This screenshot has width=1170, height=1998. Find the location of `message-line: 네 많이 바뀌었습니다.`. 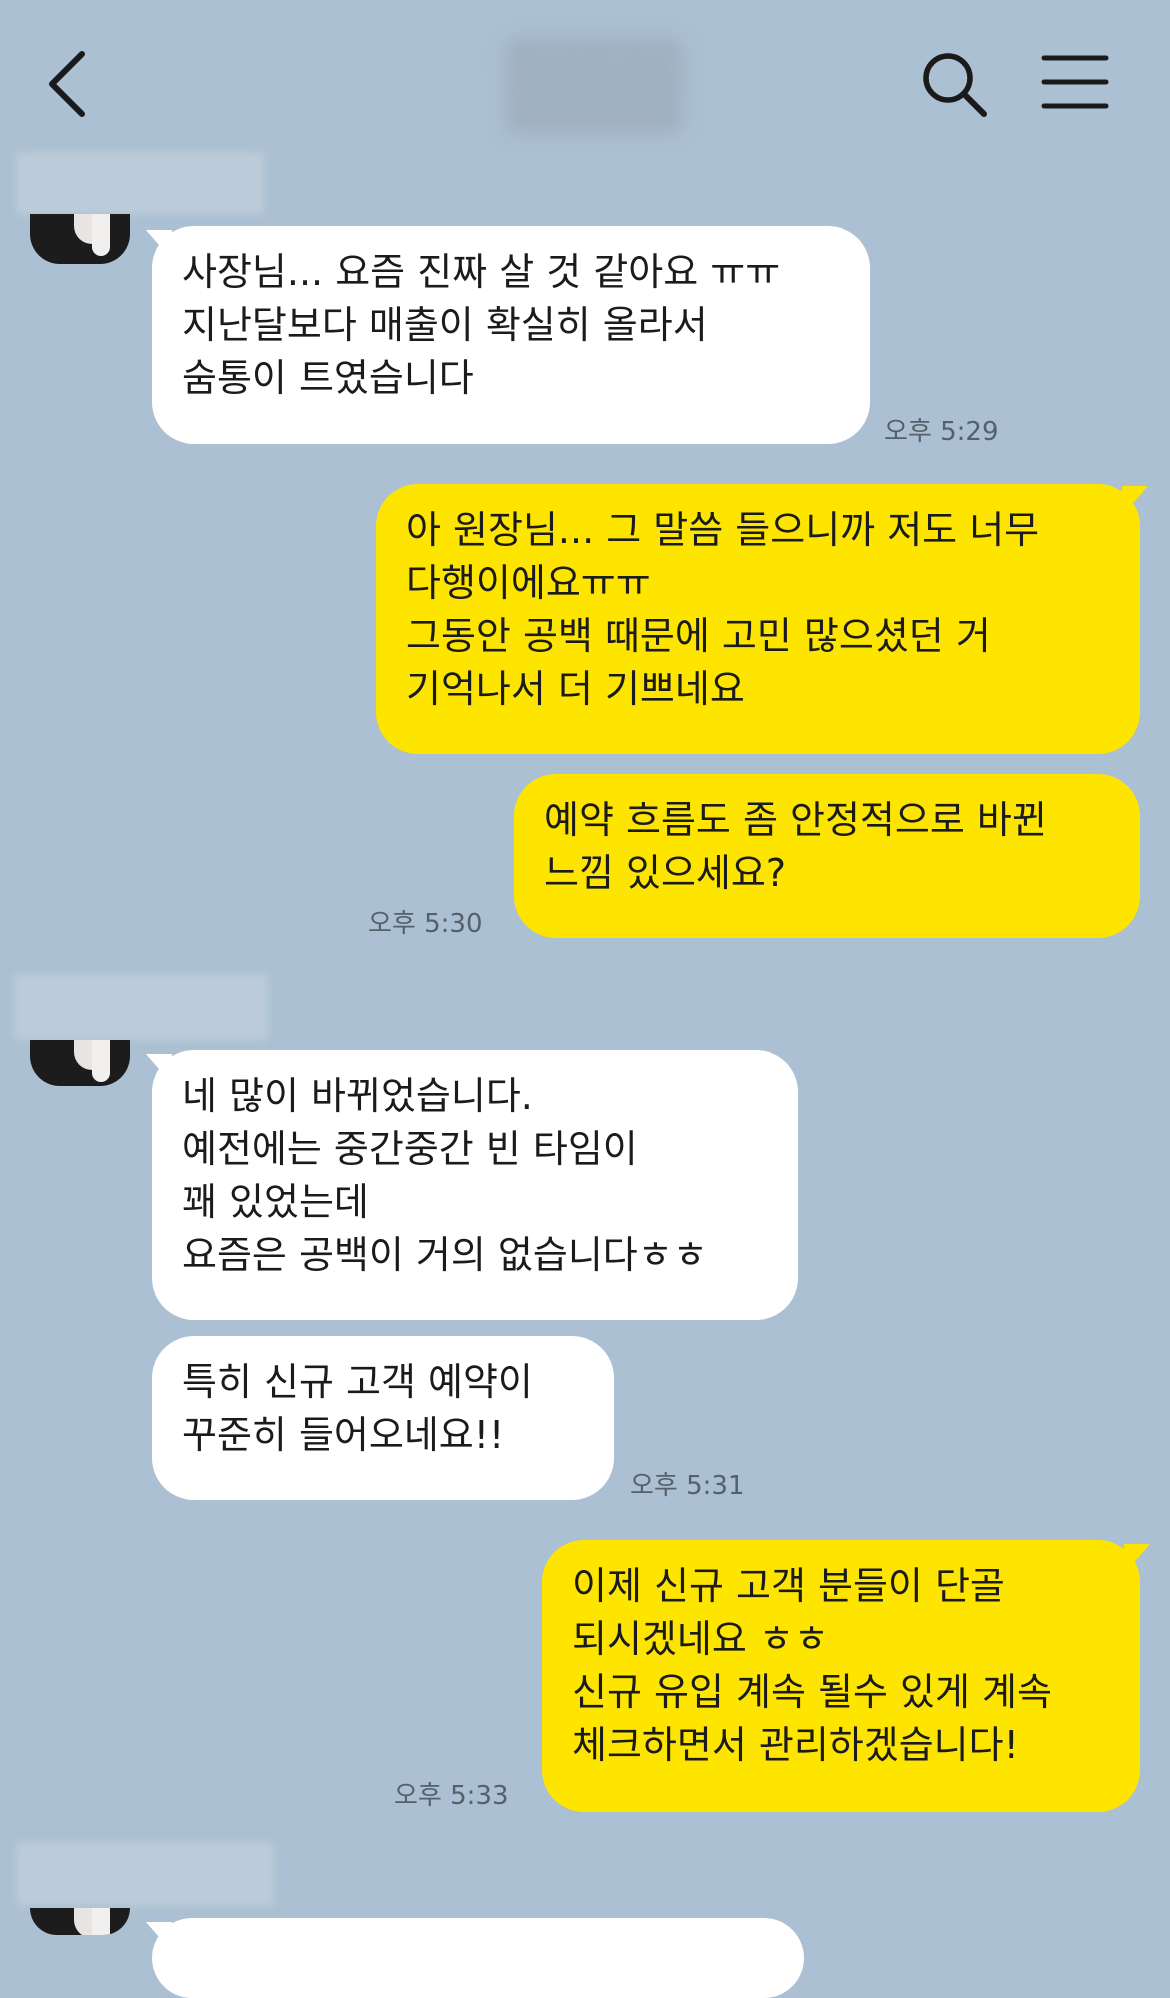

message-line: 네 많이 바뀌었습니다. is located at coordinates (357, 1096).